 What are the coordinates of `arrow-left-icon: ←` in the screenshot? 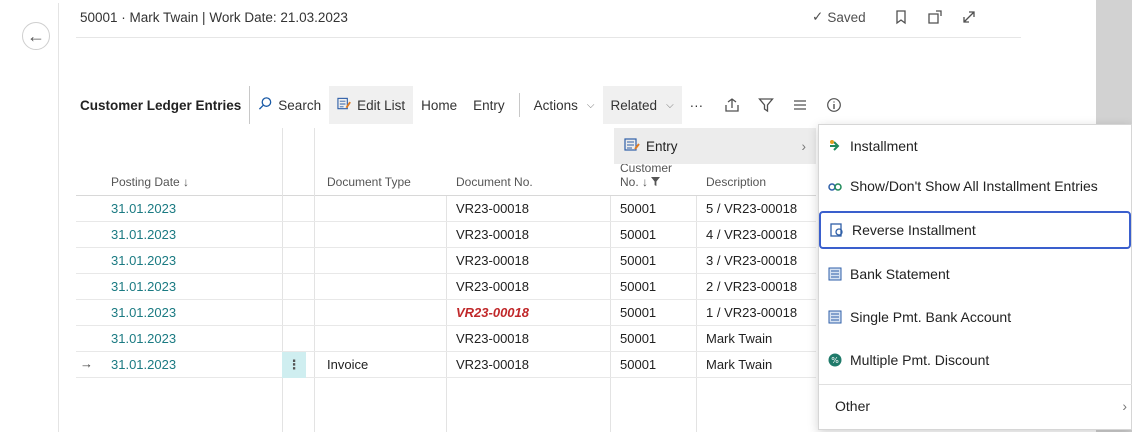 It's located at (36, 35).